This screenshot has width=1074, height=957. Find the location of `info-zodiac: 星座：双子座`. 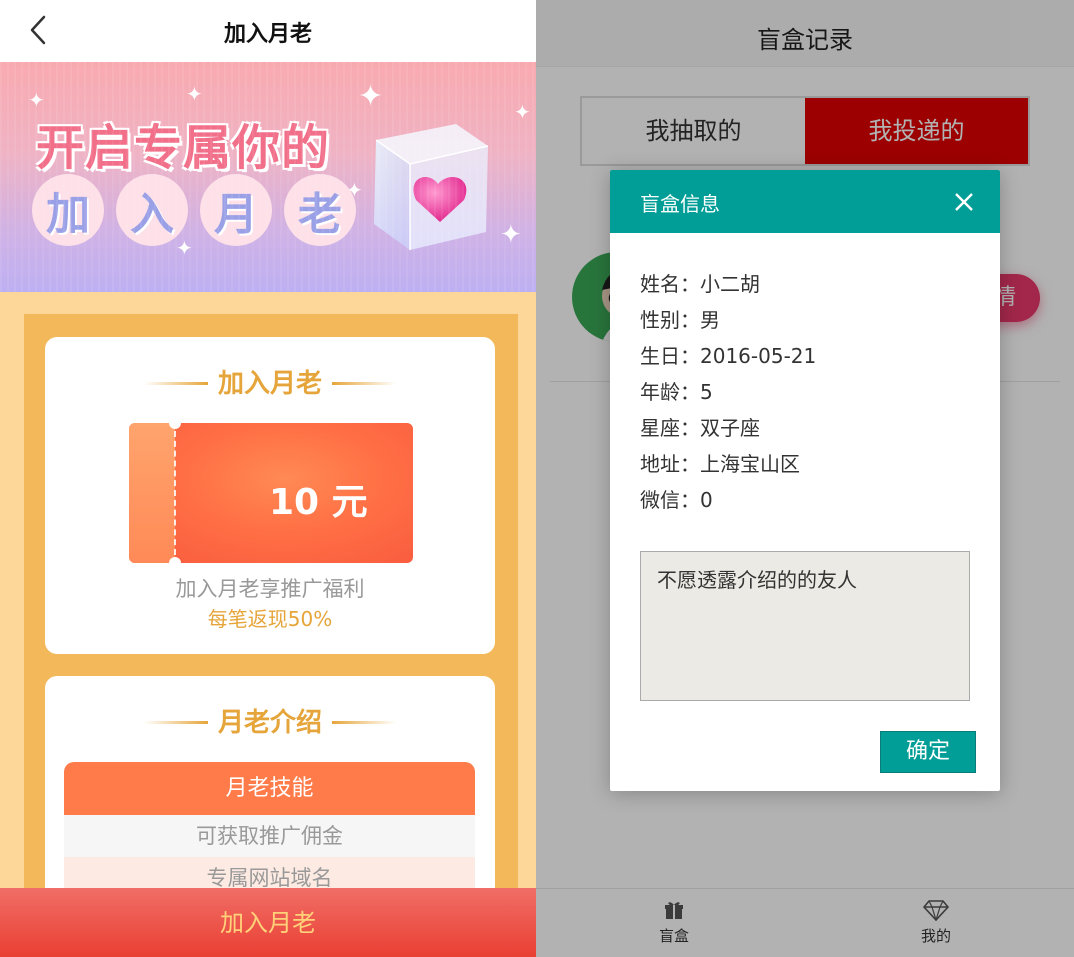

info-zodiac: 星座：双子座 is located at coordinates (700, 428).